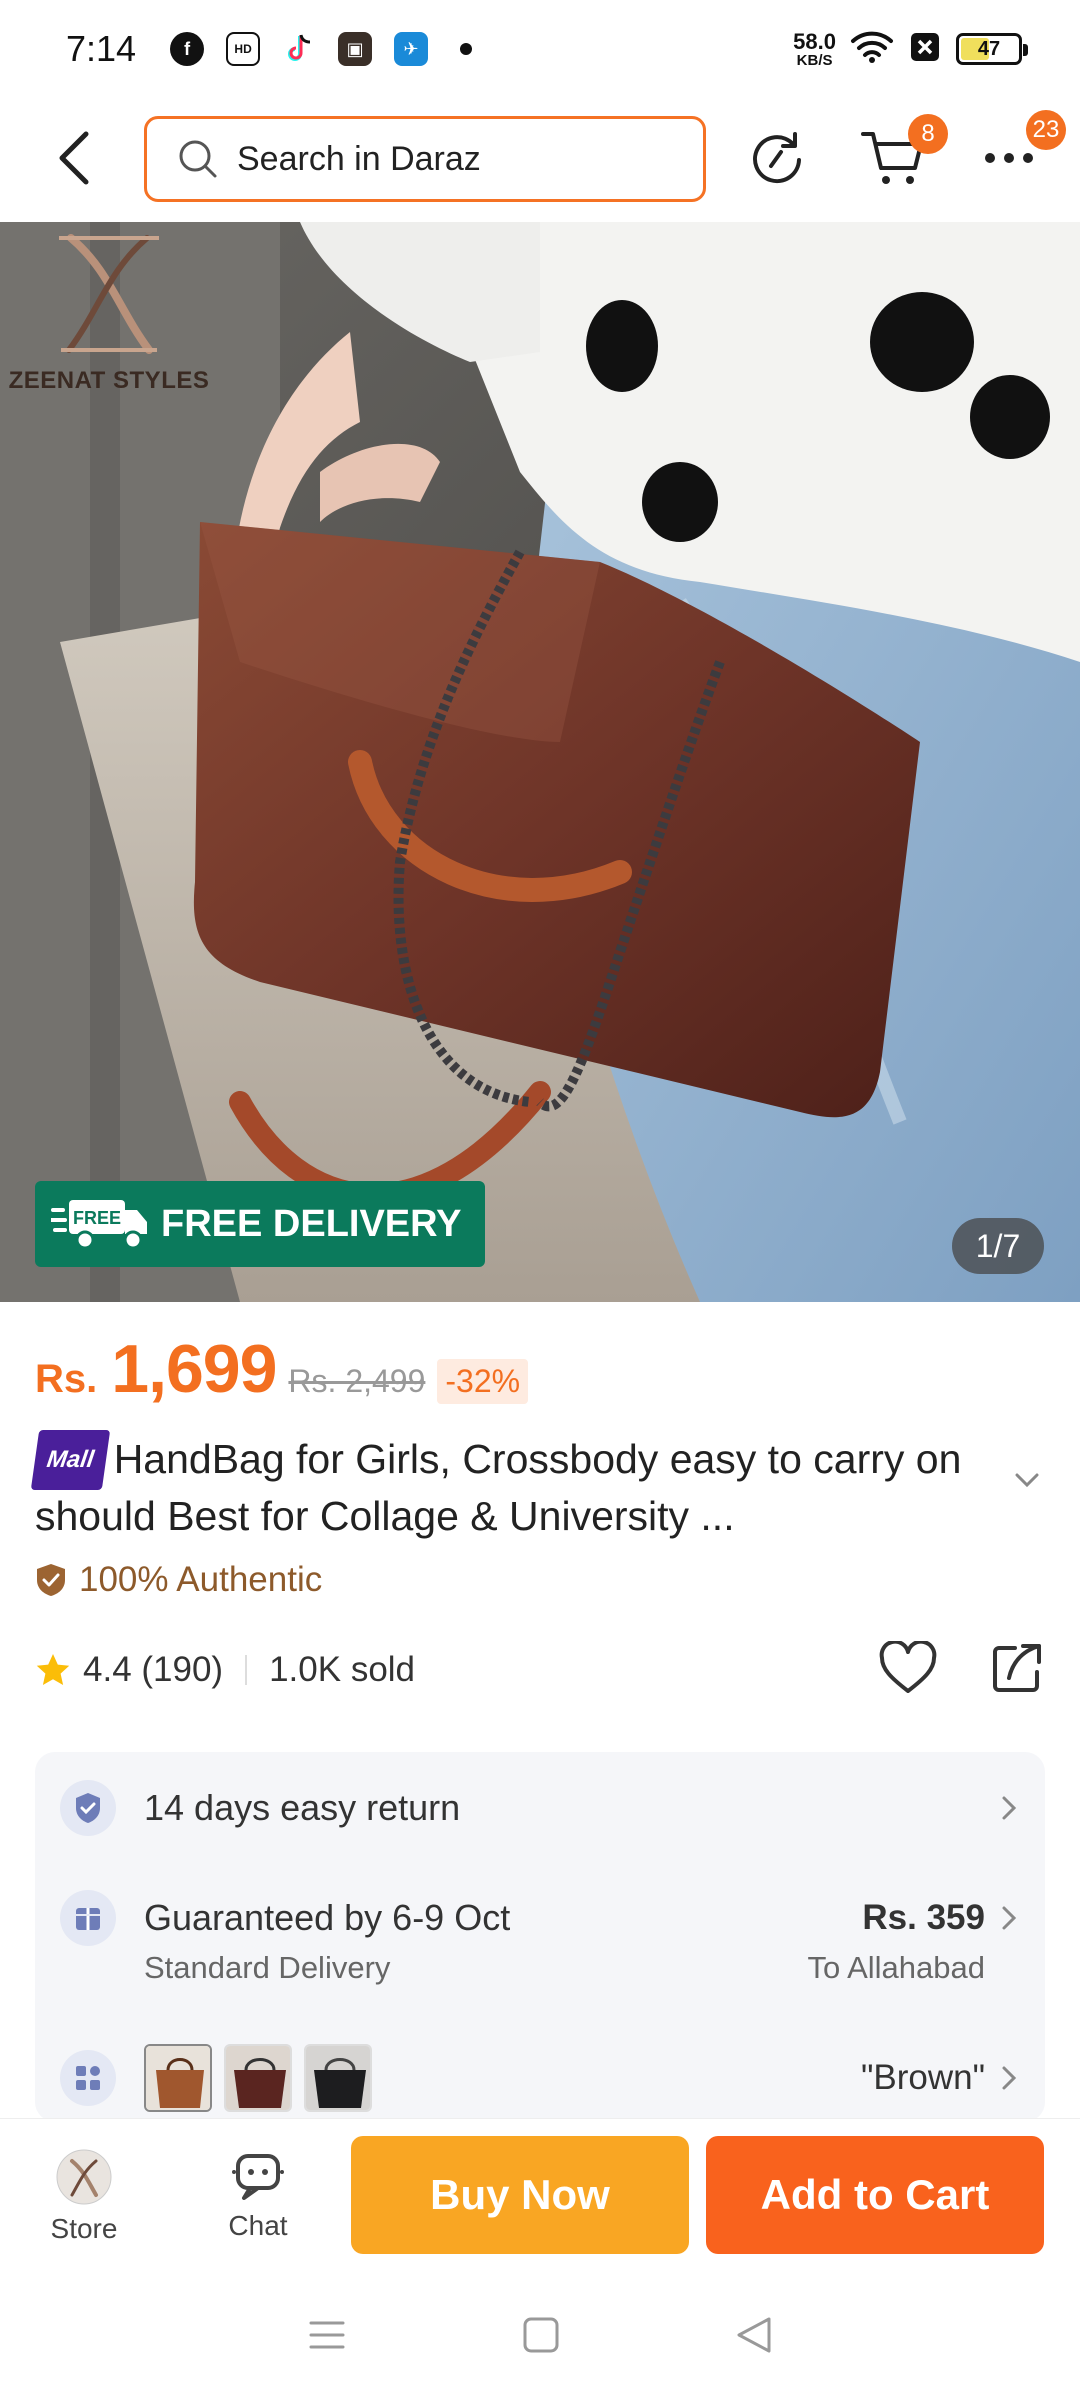 Image resolution: width=1080 pixels, height=2400 pixels. What do you see at coordinates (101, 48) in the screenshot?
I see `status-time: 7:14` at bounding box center [101, 48].